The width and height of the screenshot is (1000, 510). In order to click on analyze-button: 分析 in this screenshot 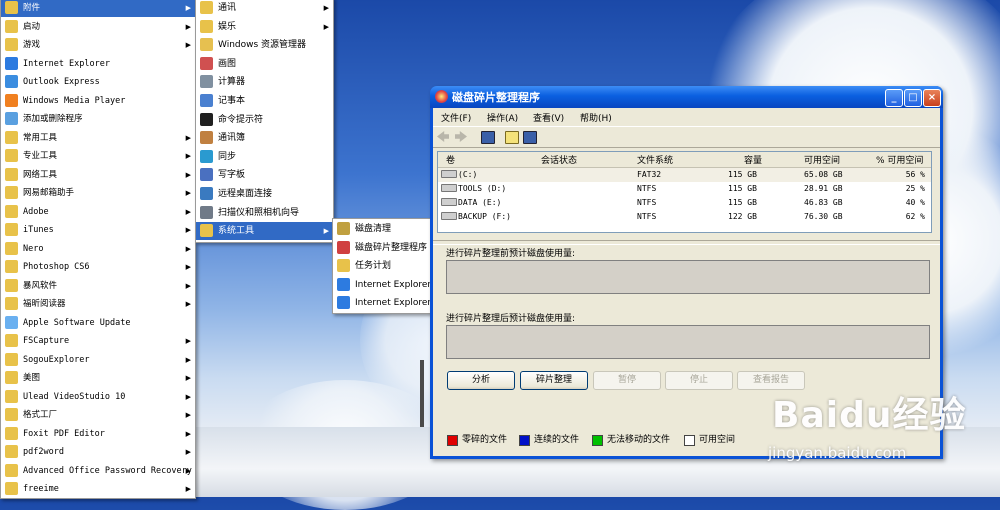, I will do `click(481, 380)`.